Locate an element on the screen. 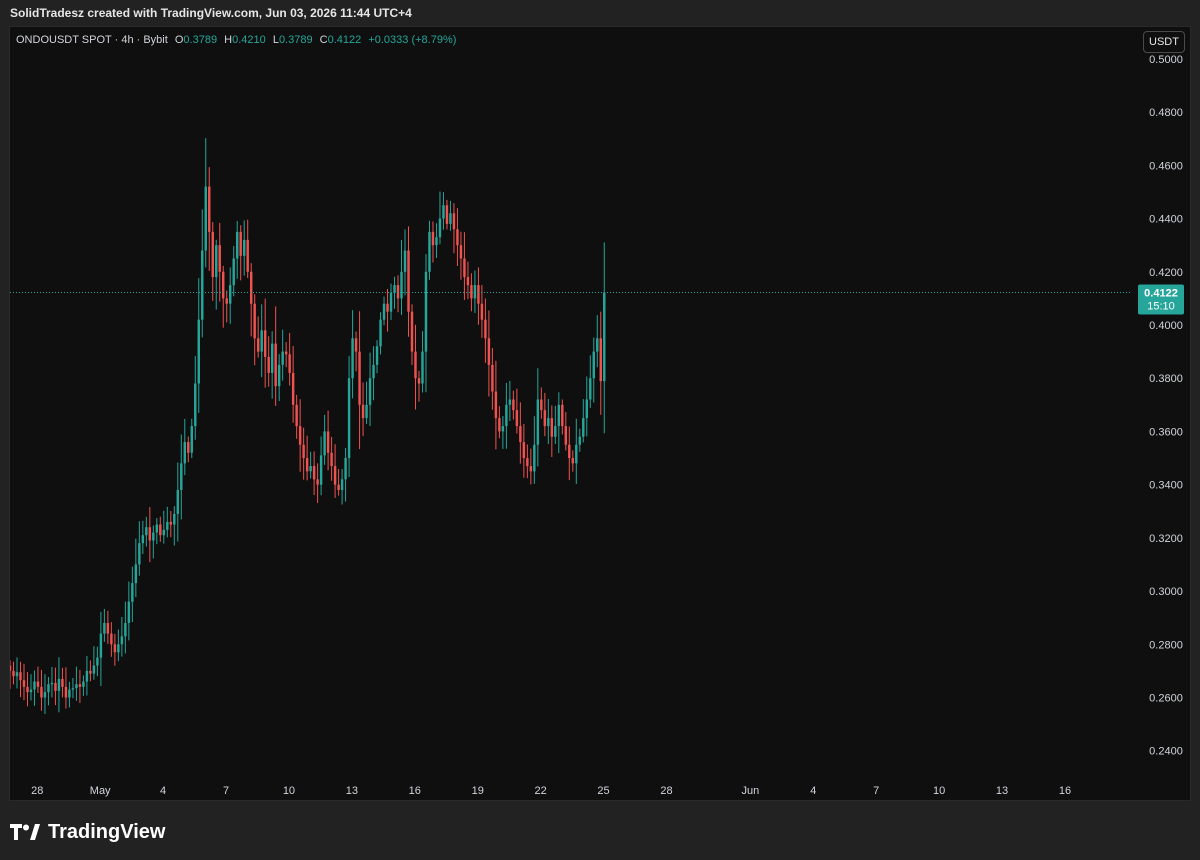 This screenshot has width=1200, height=860. x-tick-label: Jun is located at coordinates (750, 791).